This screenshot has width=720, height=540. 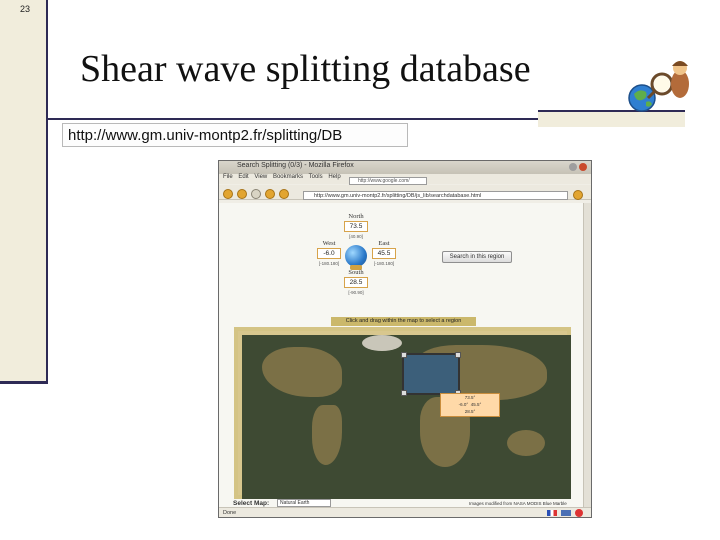 I want to click on south-range: [-90.90], so click(x=356, y=292).